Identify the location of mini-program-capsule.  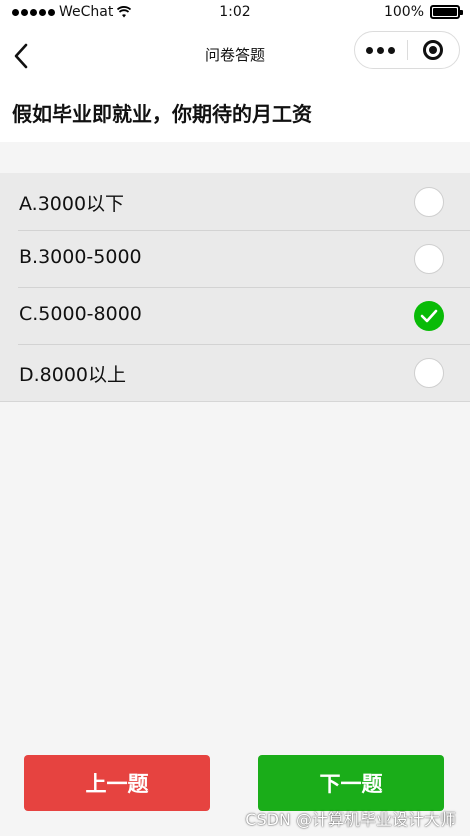
(407, 50).